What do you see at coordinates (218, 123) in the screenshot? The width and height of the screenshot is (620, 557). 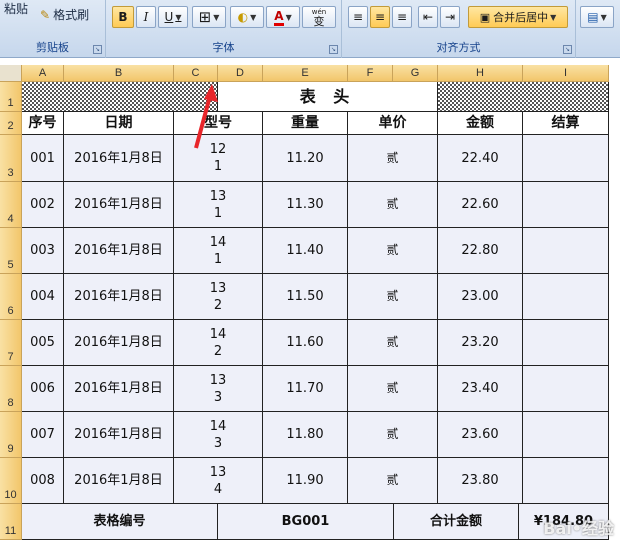 I see `column-title-3: 型号` at bounding box center [218, 123].